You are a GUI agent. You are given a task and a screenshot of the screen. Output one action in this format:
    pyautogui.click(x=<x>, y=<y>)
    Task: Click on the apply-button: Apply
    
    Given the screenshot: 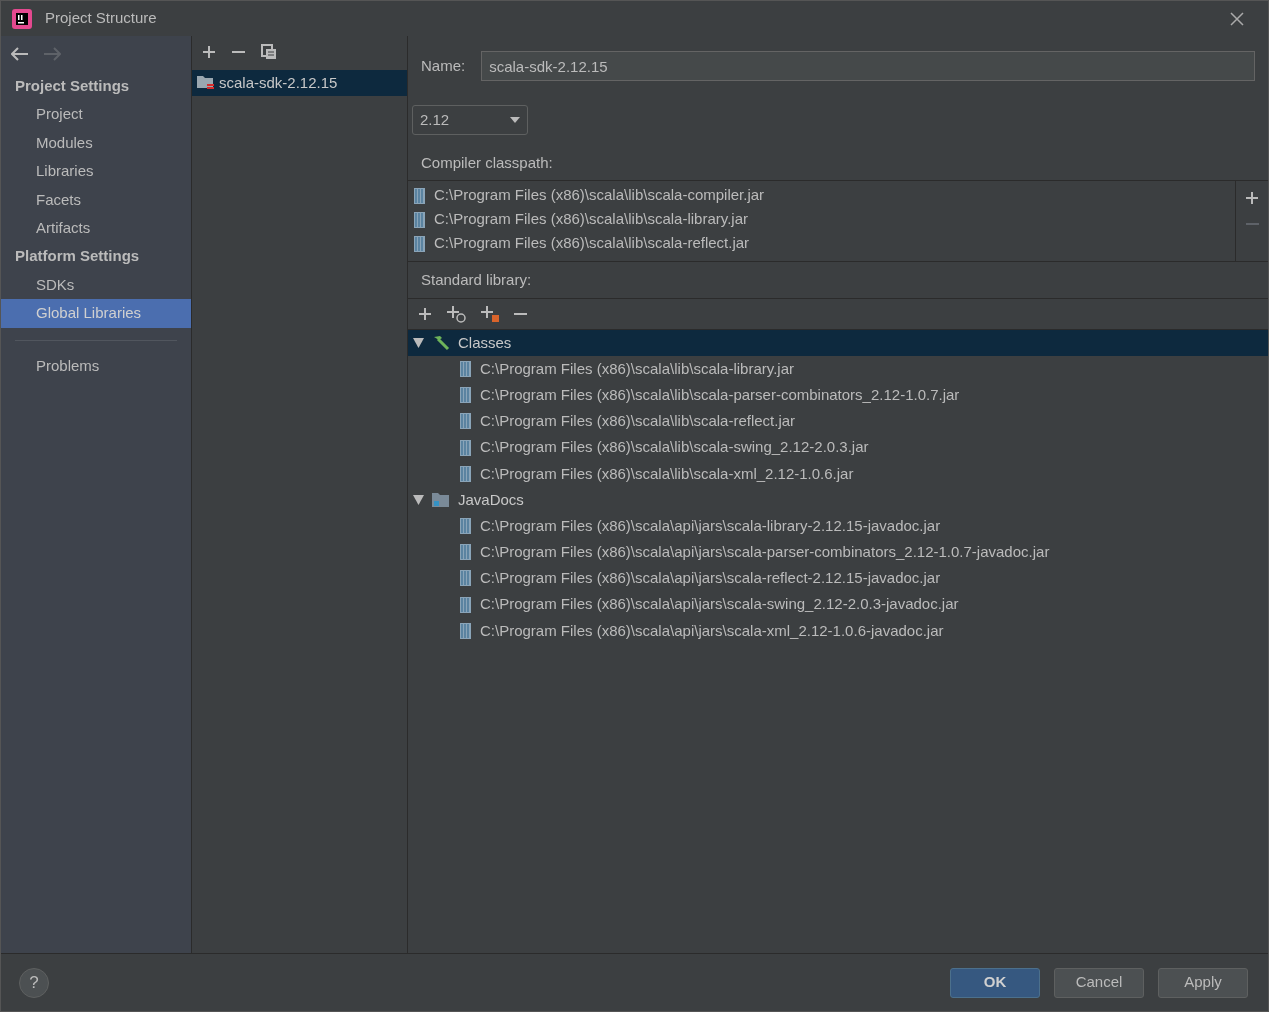 What is the action you would take?
    pyautogui.click(x=1203, y=982)
    